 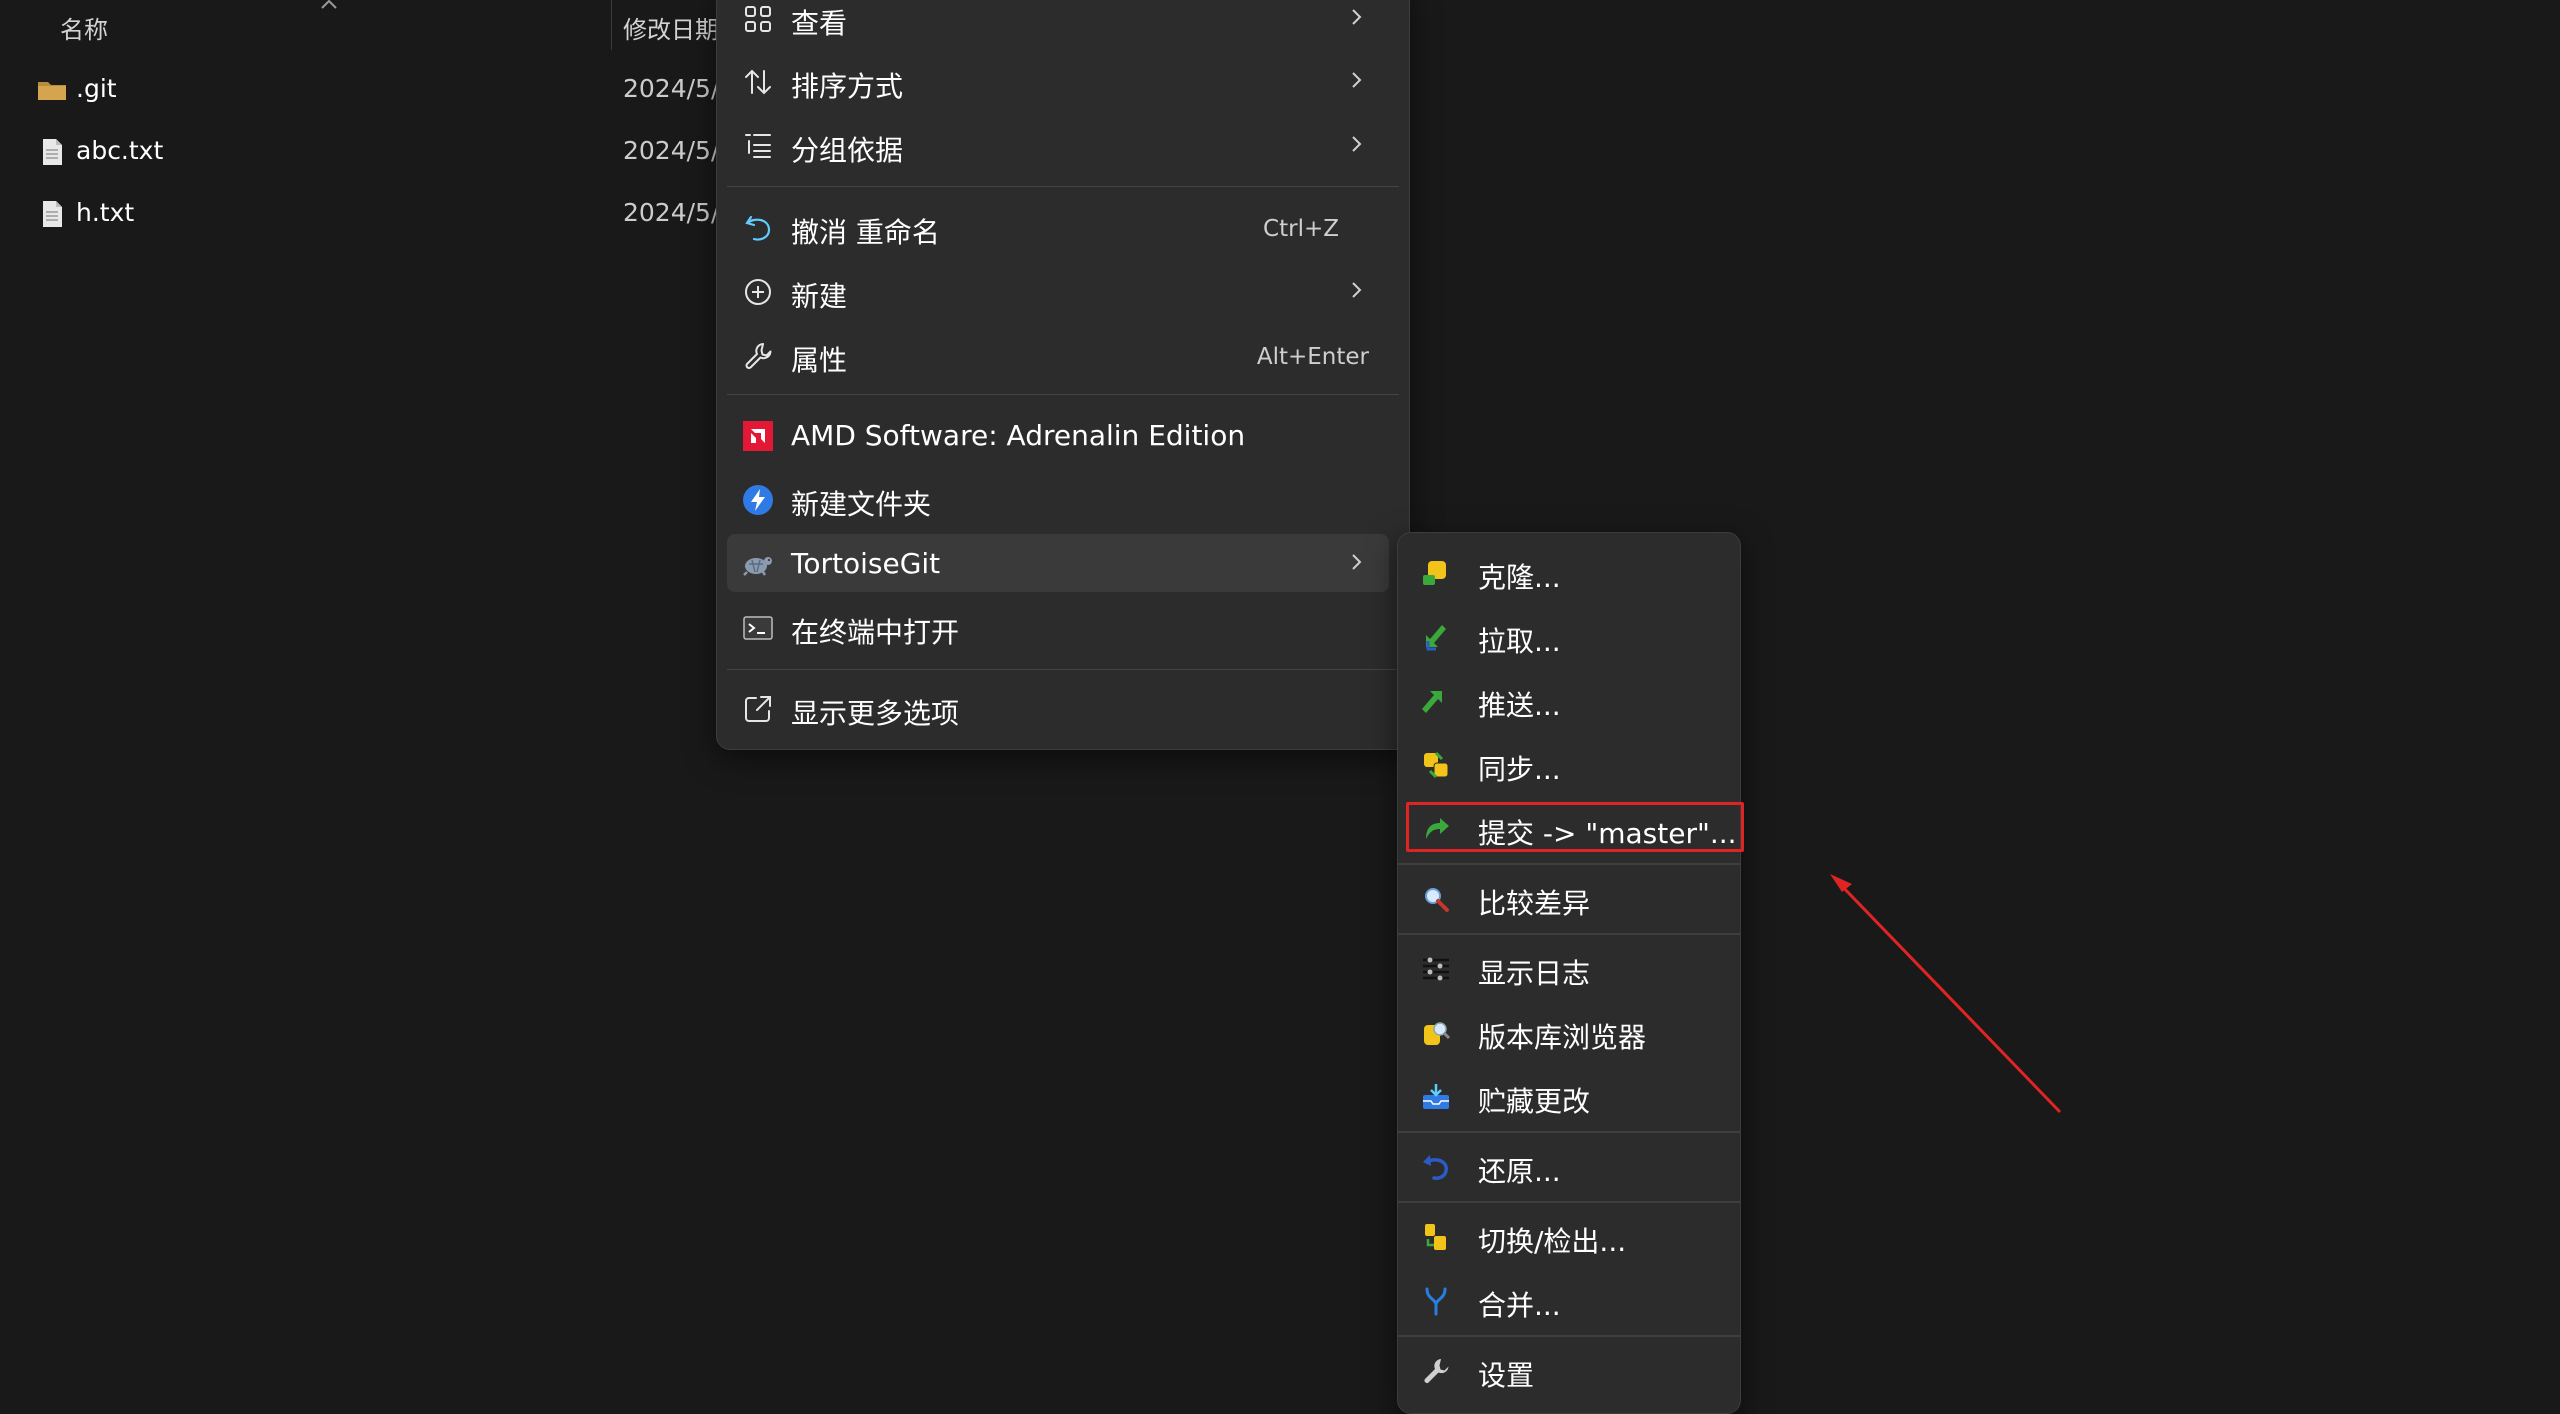 What do you see at coordinates (1569, 1370) in the screenshot?
I see `submenu-item-settings: 设置` at bounding box center [1569, 1370].